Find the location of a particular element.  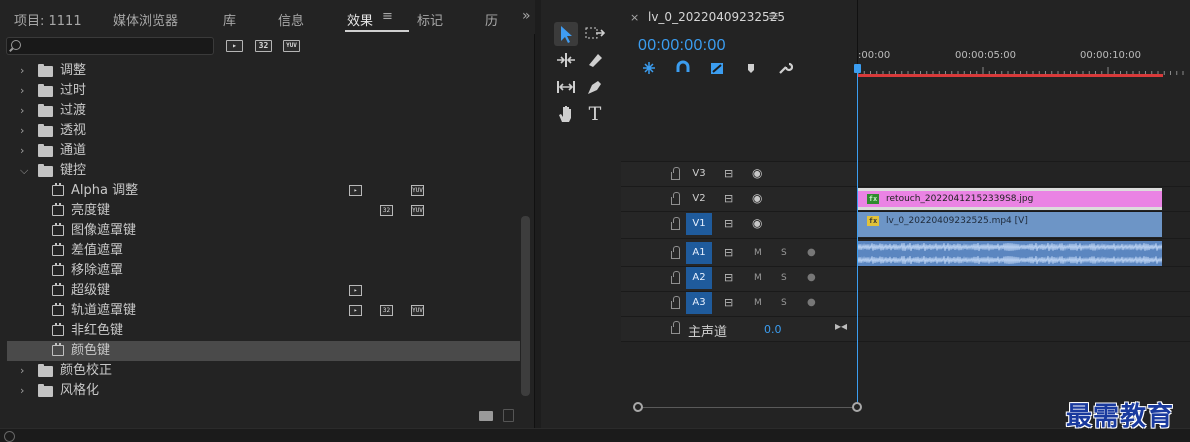

effect-folder: › 过时 is located at coordinates (263, 91).